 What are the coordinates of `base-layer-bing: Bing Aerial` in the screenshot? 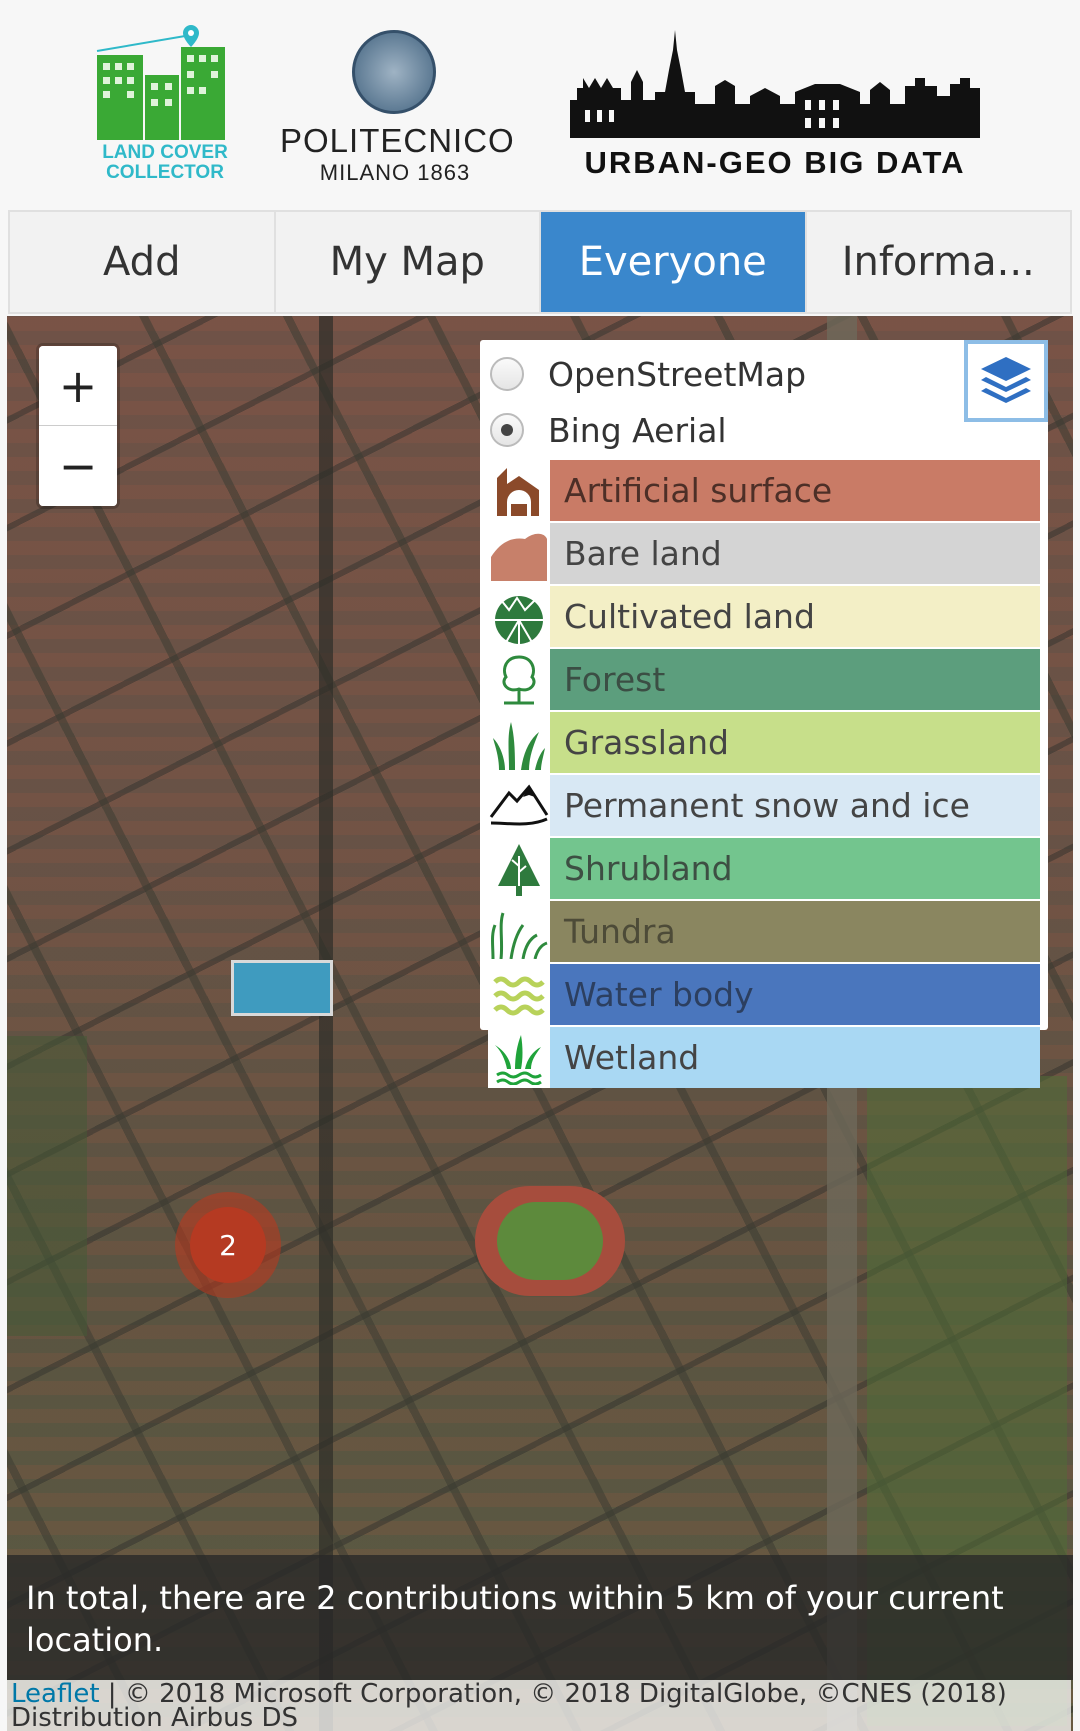 It's located at (608, 430).